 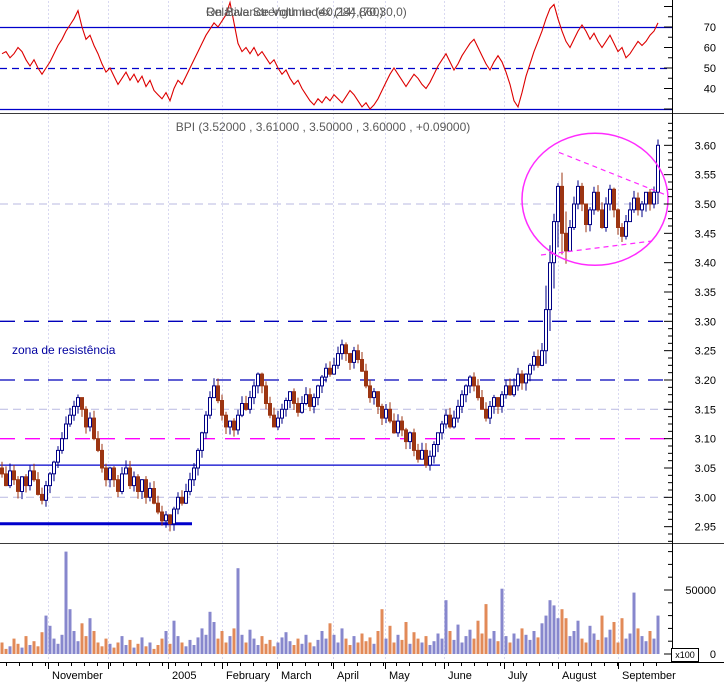 What do you see at coordinates (460, 676) in the screenshot?
I see `month-label: June` at bounding box center [460, 676].